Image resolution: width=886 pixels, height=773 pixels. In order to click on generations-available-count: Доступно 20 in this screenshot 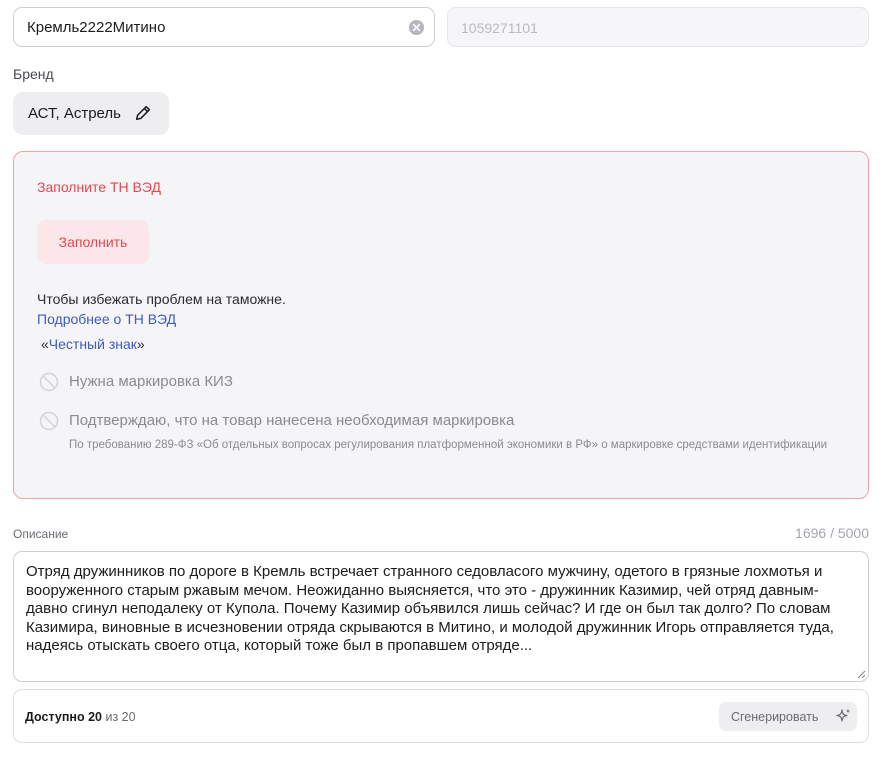, I will do `click(63, 717)`.